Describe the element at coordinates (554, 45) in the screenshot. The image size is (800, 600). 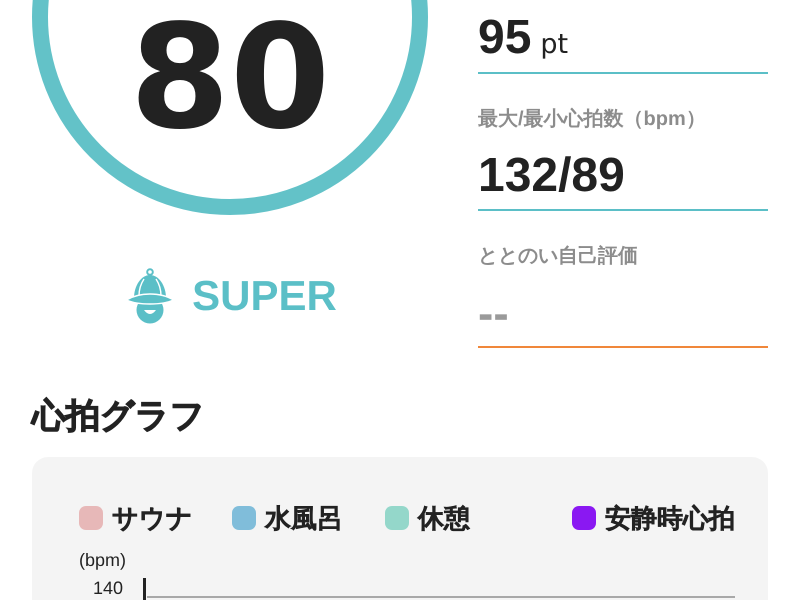
I see `metric-unit: pt` at that location.